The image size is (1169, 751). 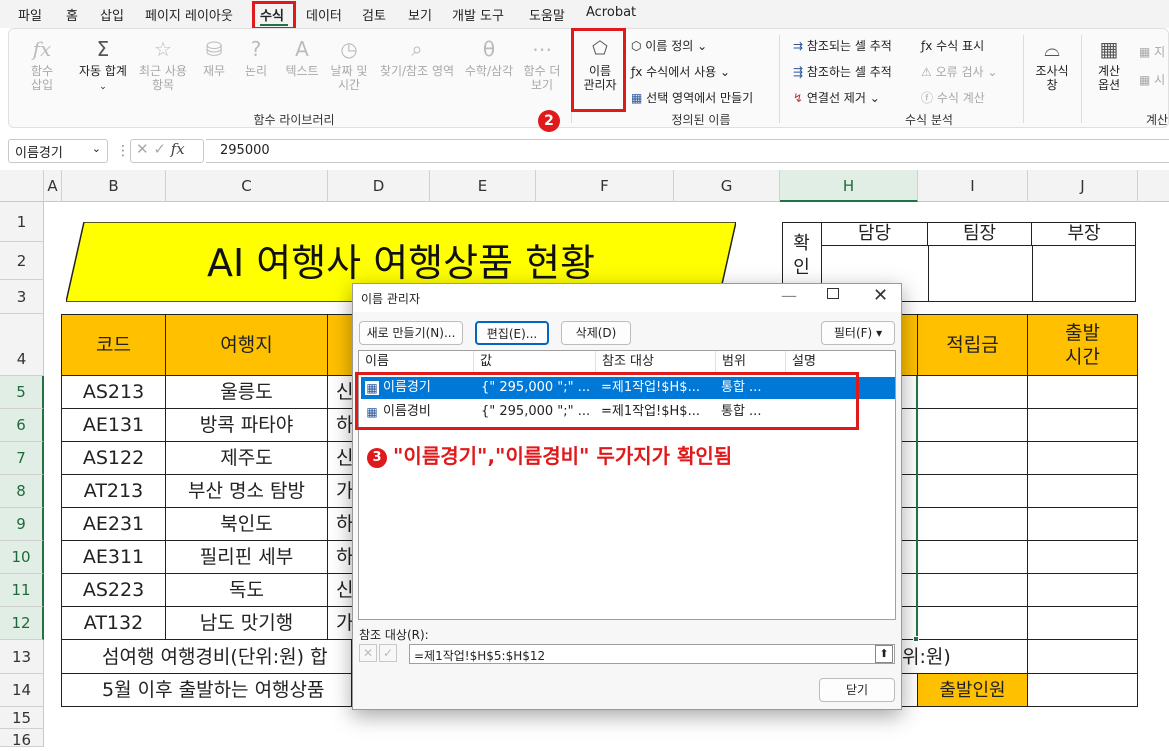 What do you see at coordinates (1083, 186) in the screenshot?
I see `col-header-j: J` at bounding box center [1083, 186].